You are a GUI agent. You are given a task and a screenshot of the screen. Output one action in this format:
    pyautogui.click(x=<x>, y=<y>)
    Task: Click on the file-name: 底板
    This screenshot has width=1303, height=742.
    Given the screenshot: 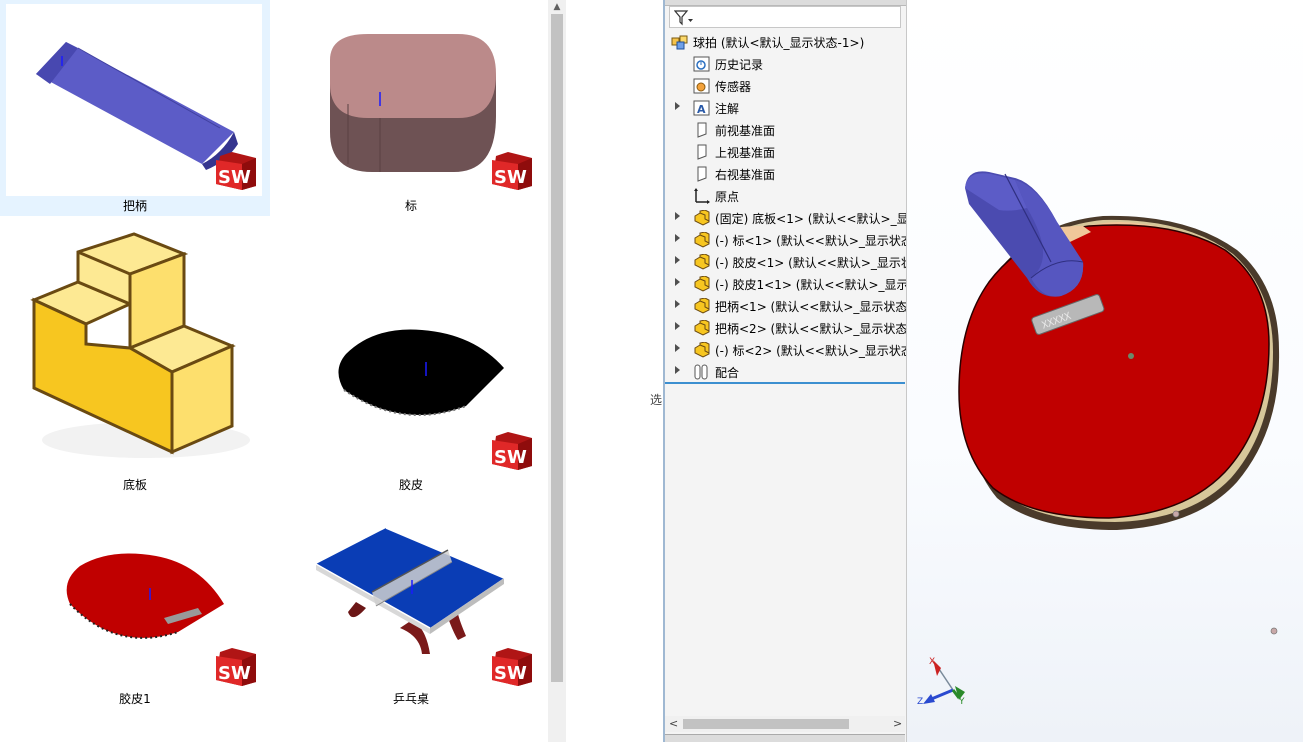 What is the action you would take?
    pyautogui.click(x=134, y=485)
    